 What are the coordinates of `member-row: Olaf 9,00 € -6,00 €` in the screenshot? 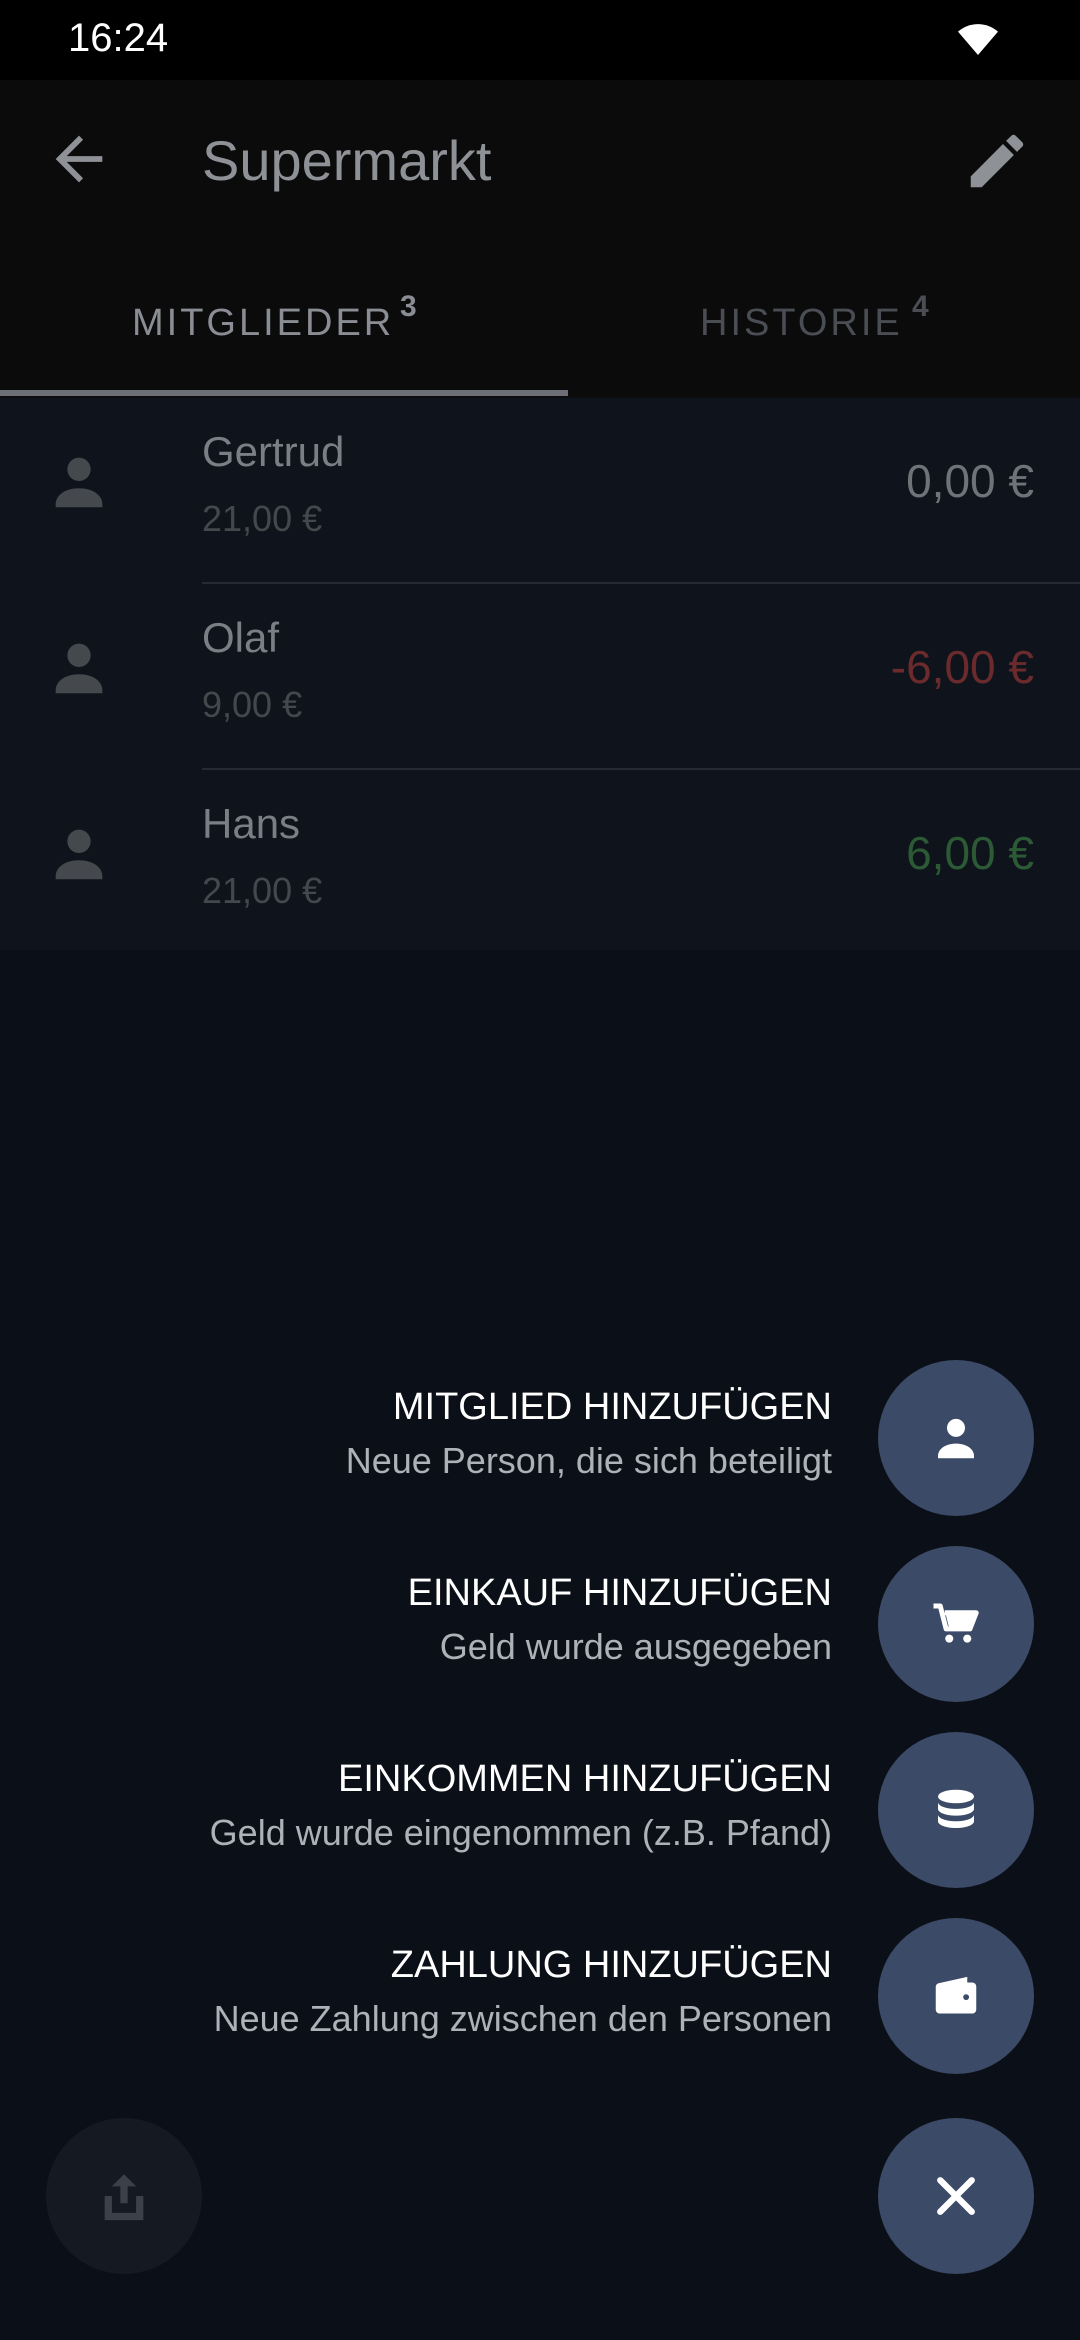 It's located at (540, 677).